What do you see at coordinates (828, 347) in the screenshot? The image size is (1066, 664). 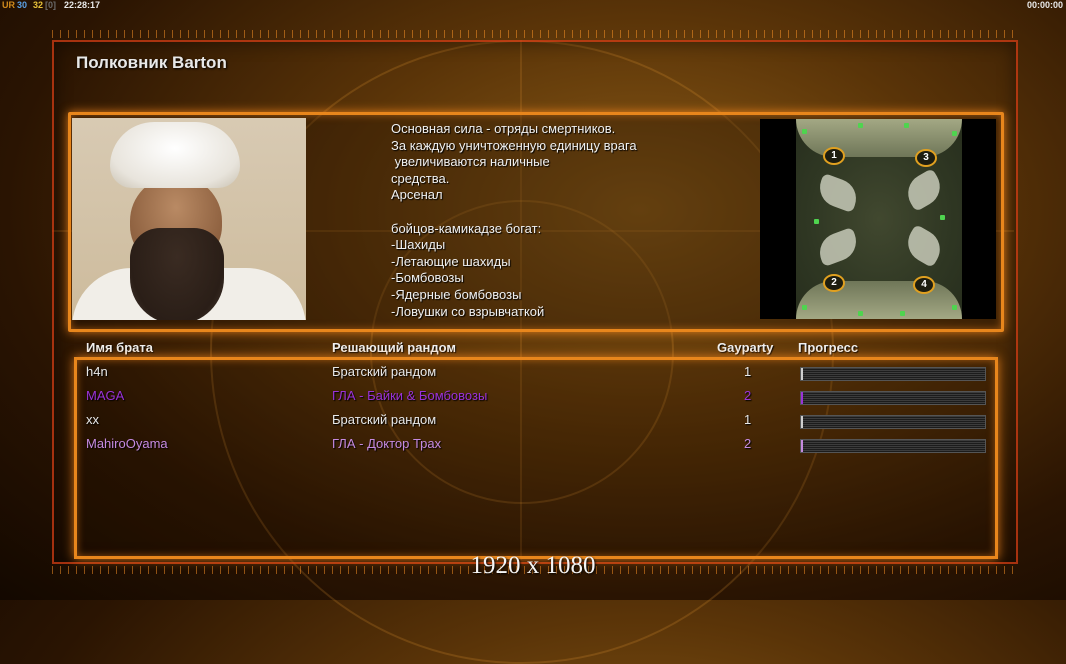 I see `header-progress: Прогресс` at bounding box center [828, 347].